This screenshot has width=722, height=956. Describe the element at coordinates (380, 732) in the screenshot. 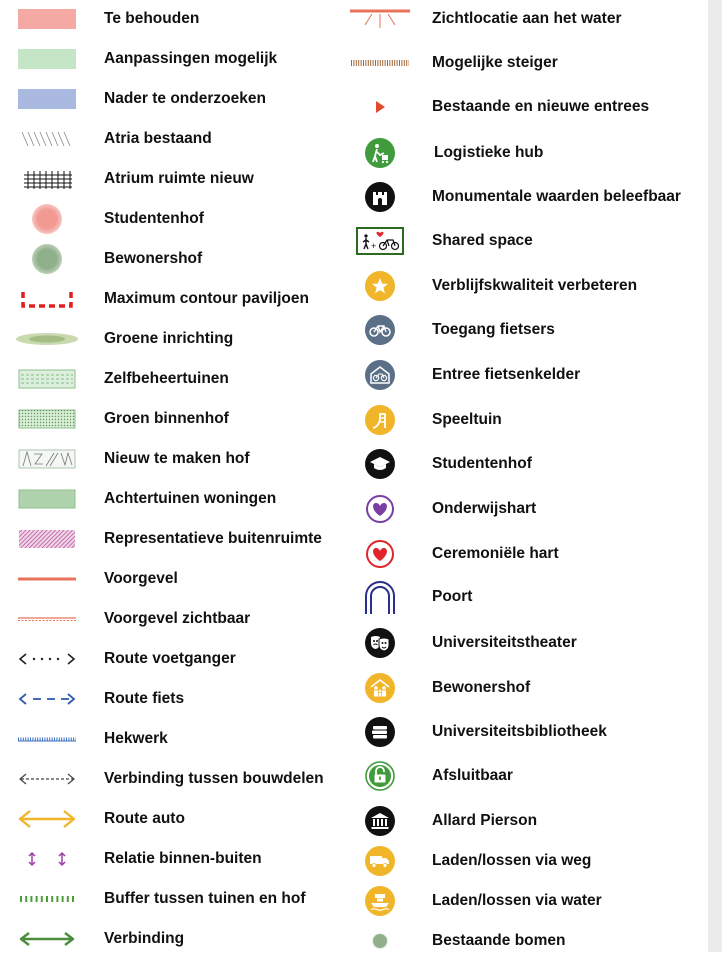

I see `books-icon` at that location.